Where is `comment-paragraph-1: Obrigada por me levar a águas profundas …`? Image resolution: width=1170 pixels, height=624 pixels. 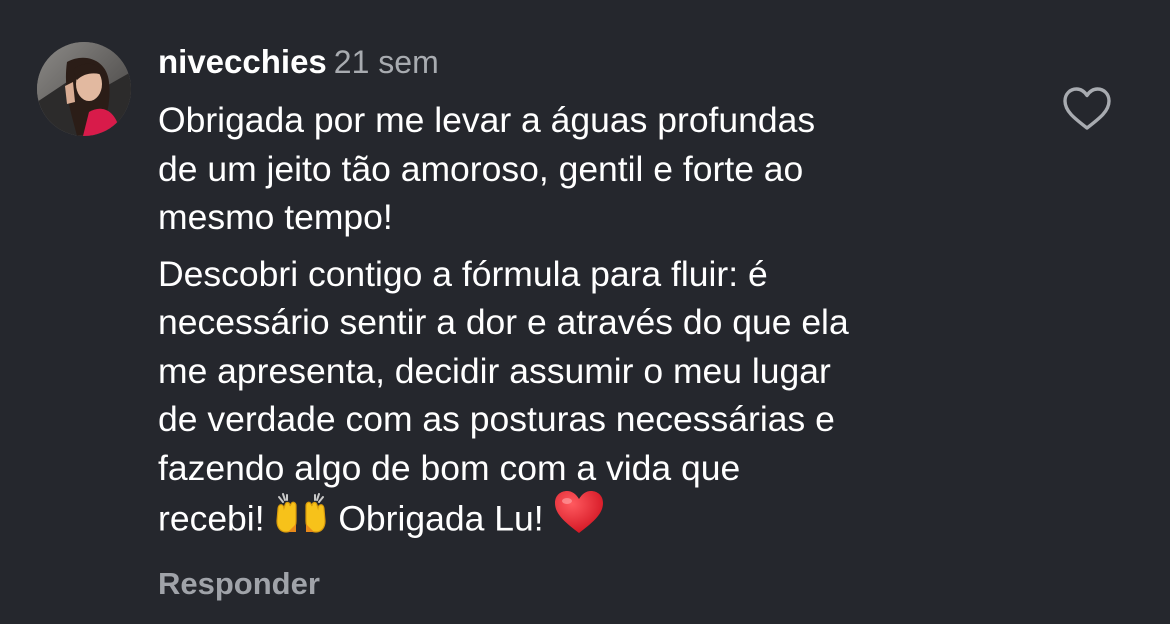 comment-paragraph-1: Obrigada por me levar a águas profundas … is located at coordinates (487, 168).